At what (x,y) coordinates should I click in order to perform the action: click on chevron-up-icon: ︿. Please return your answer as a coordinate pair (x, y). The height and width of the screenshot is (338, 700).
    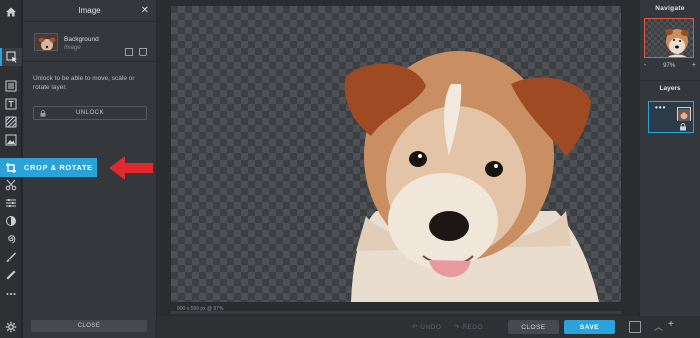
    Looking at the image, I should click on (658, 326).